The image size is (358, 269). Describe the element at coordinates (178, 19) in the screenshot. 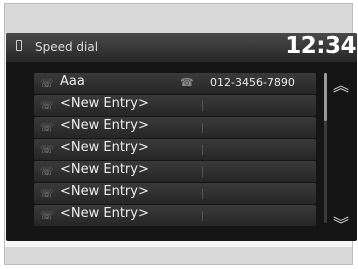

I see `top-band` at that location.